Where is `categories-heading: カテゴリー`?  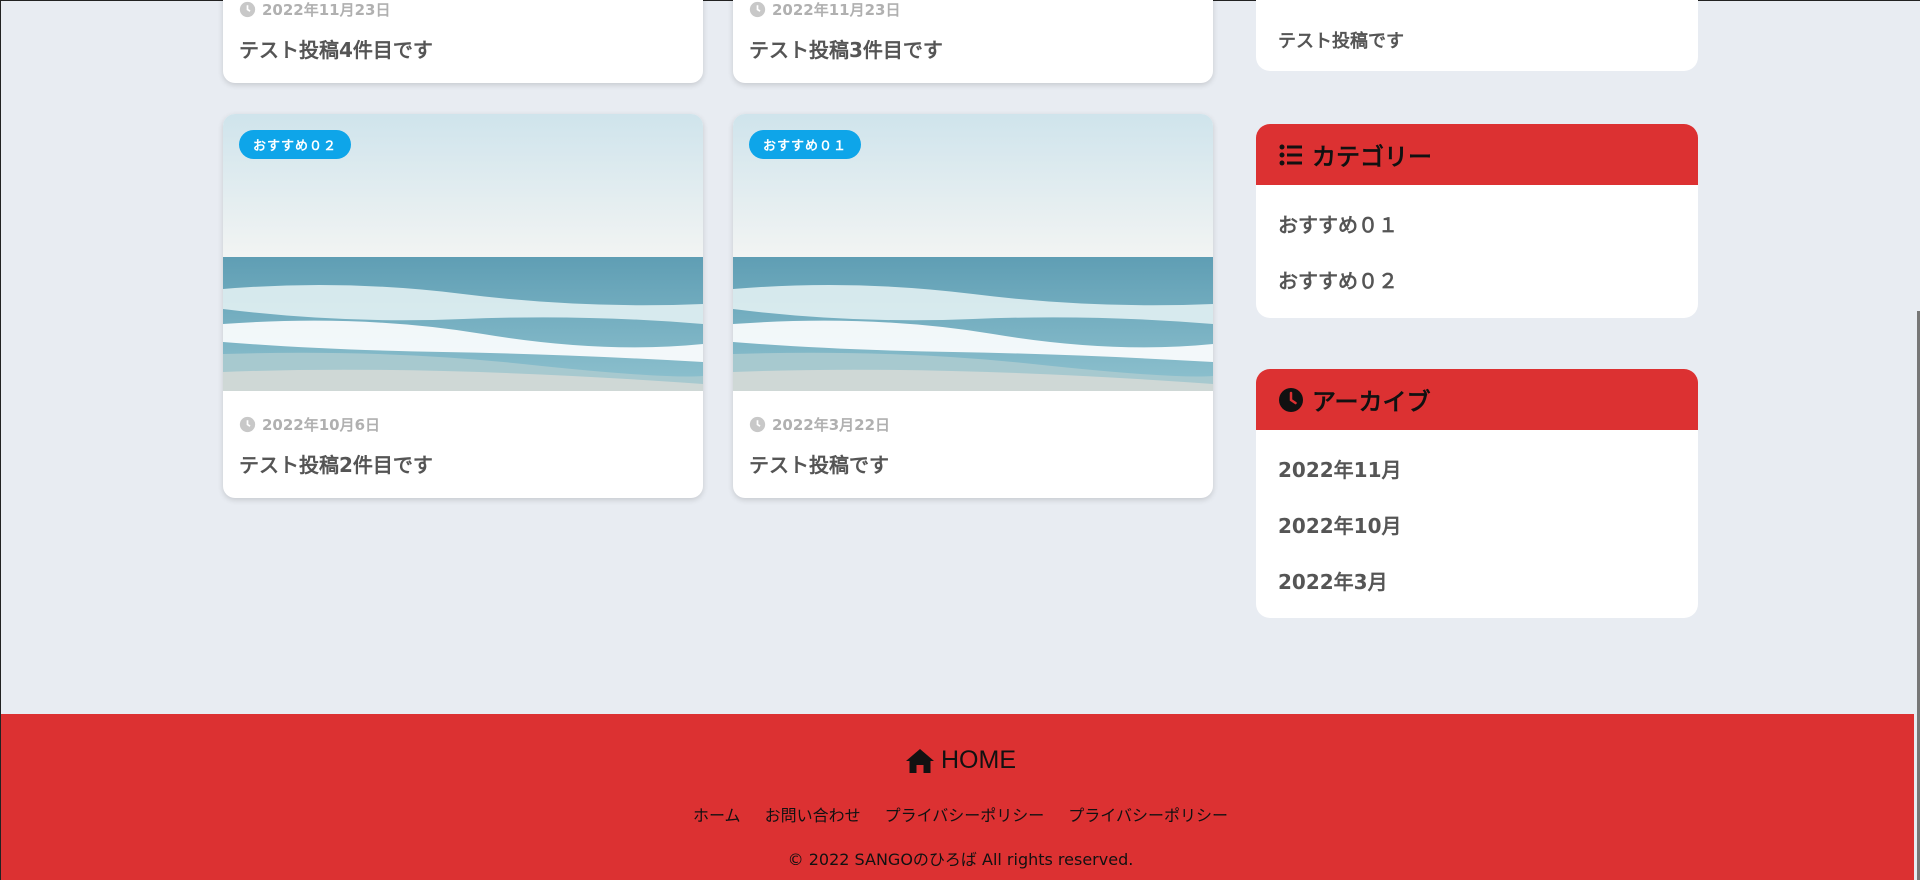
categories-heading: カテゴリー is located at coordinates (1477, 154).